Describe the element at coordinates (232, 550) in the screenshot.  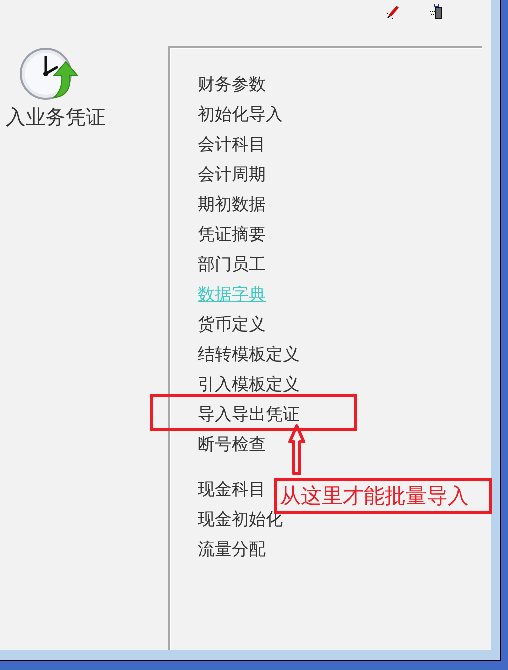
I see `menu-item: 流量分配` at that location.